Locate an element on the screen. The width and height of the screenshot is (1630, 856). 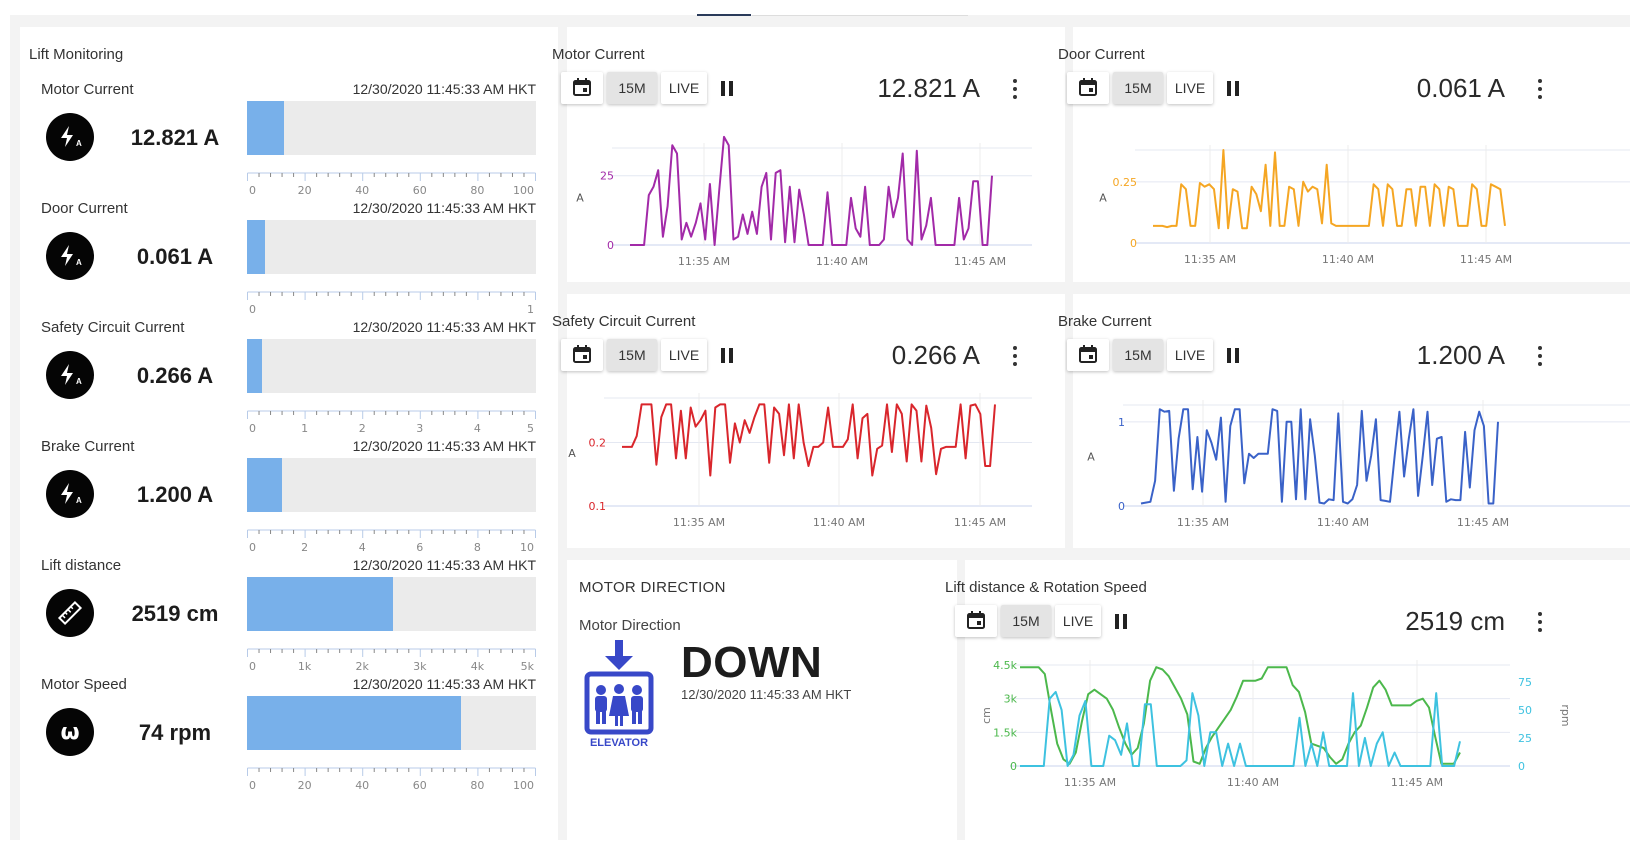
y-tick-label: 0.2 is located at coordinates (598, 442).